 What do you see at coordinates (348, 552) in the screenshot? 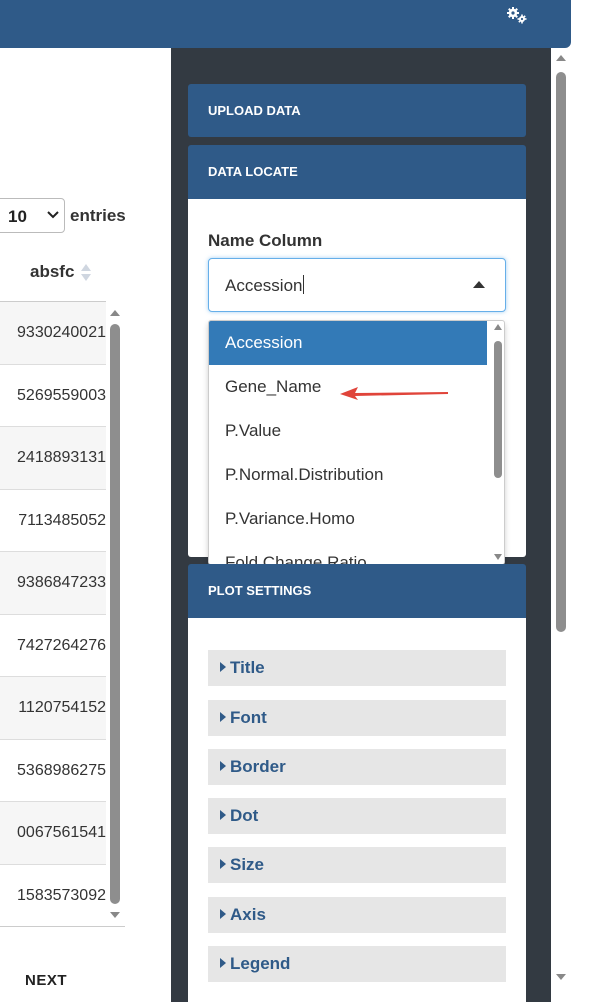
I see `option-fold-change-ratio: Fold.Change.Ratio` at bounding box center [348, 552].